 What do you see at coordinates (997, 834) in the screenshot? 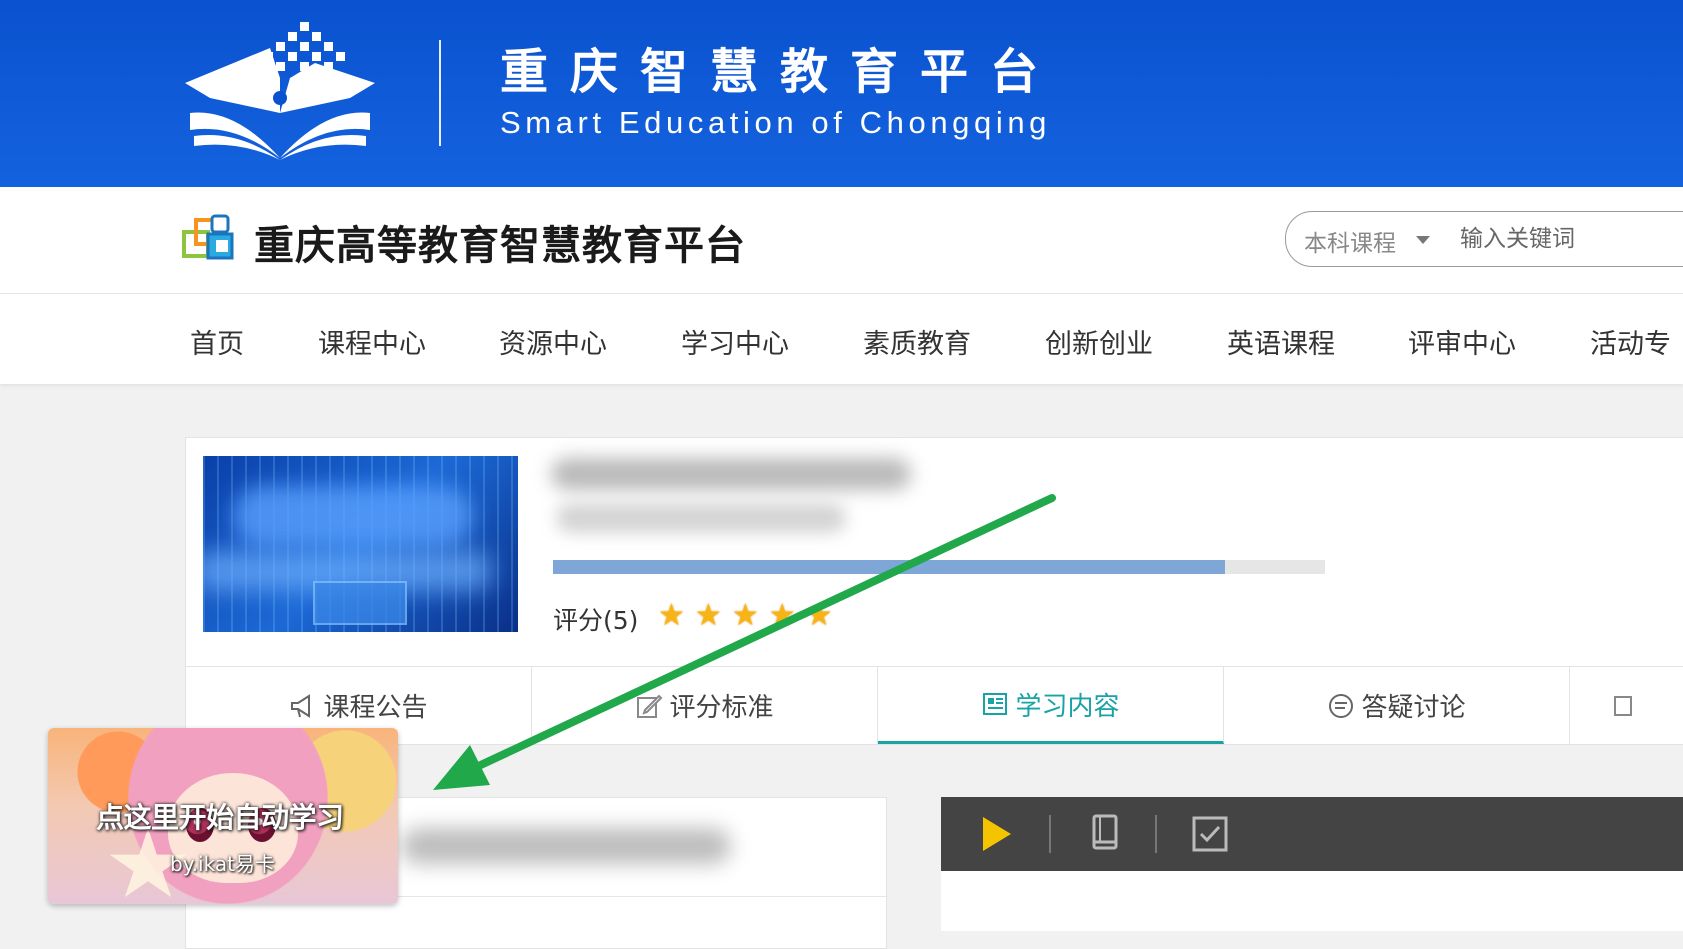
I see `play-icon` at bounding box center [997, 834].